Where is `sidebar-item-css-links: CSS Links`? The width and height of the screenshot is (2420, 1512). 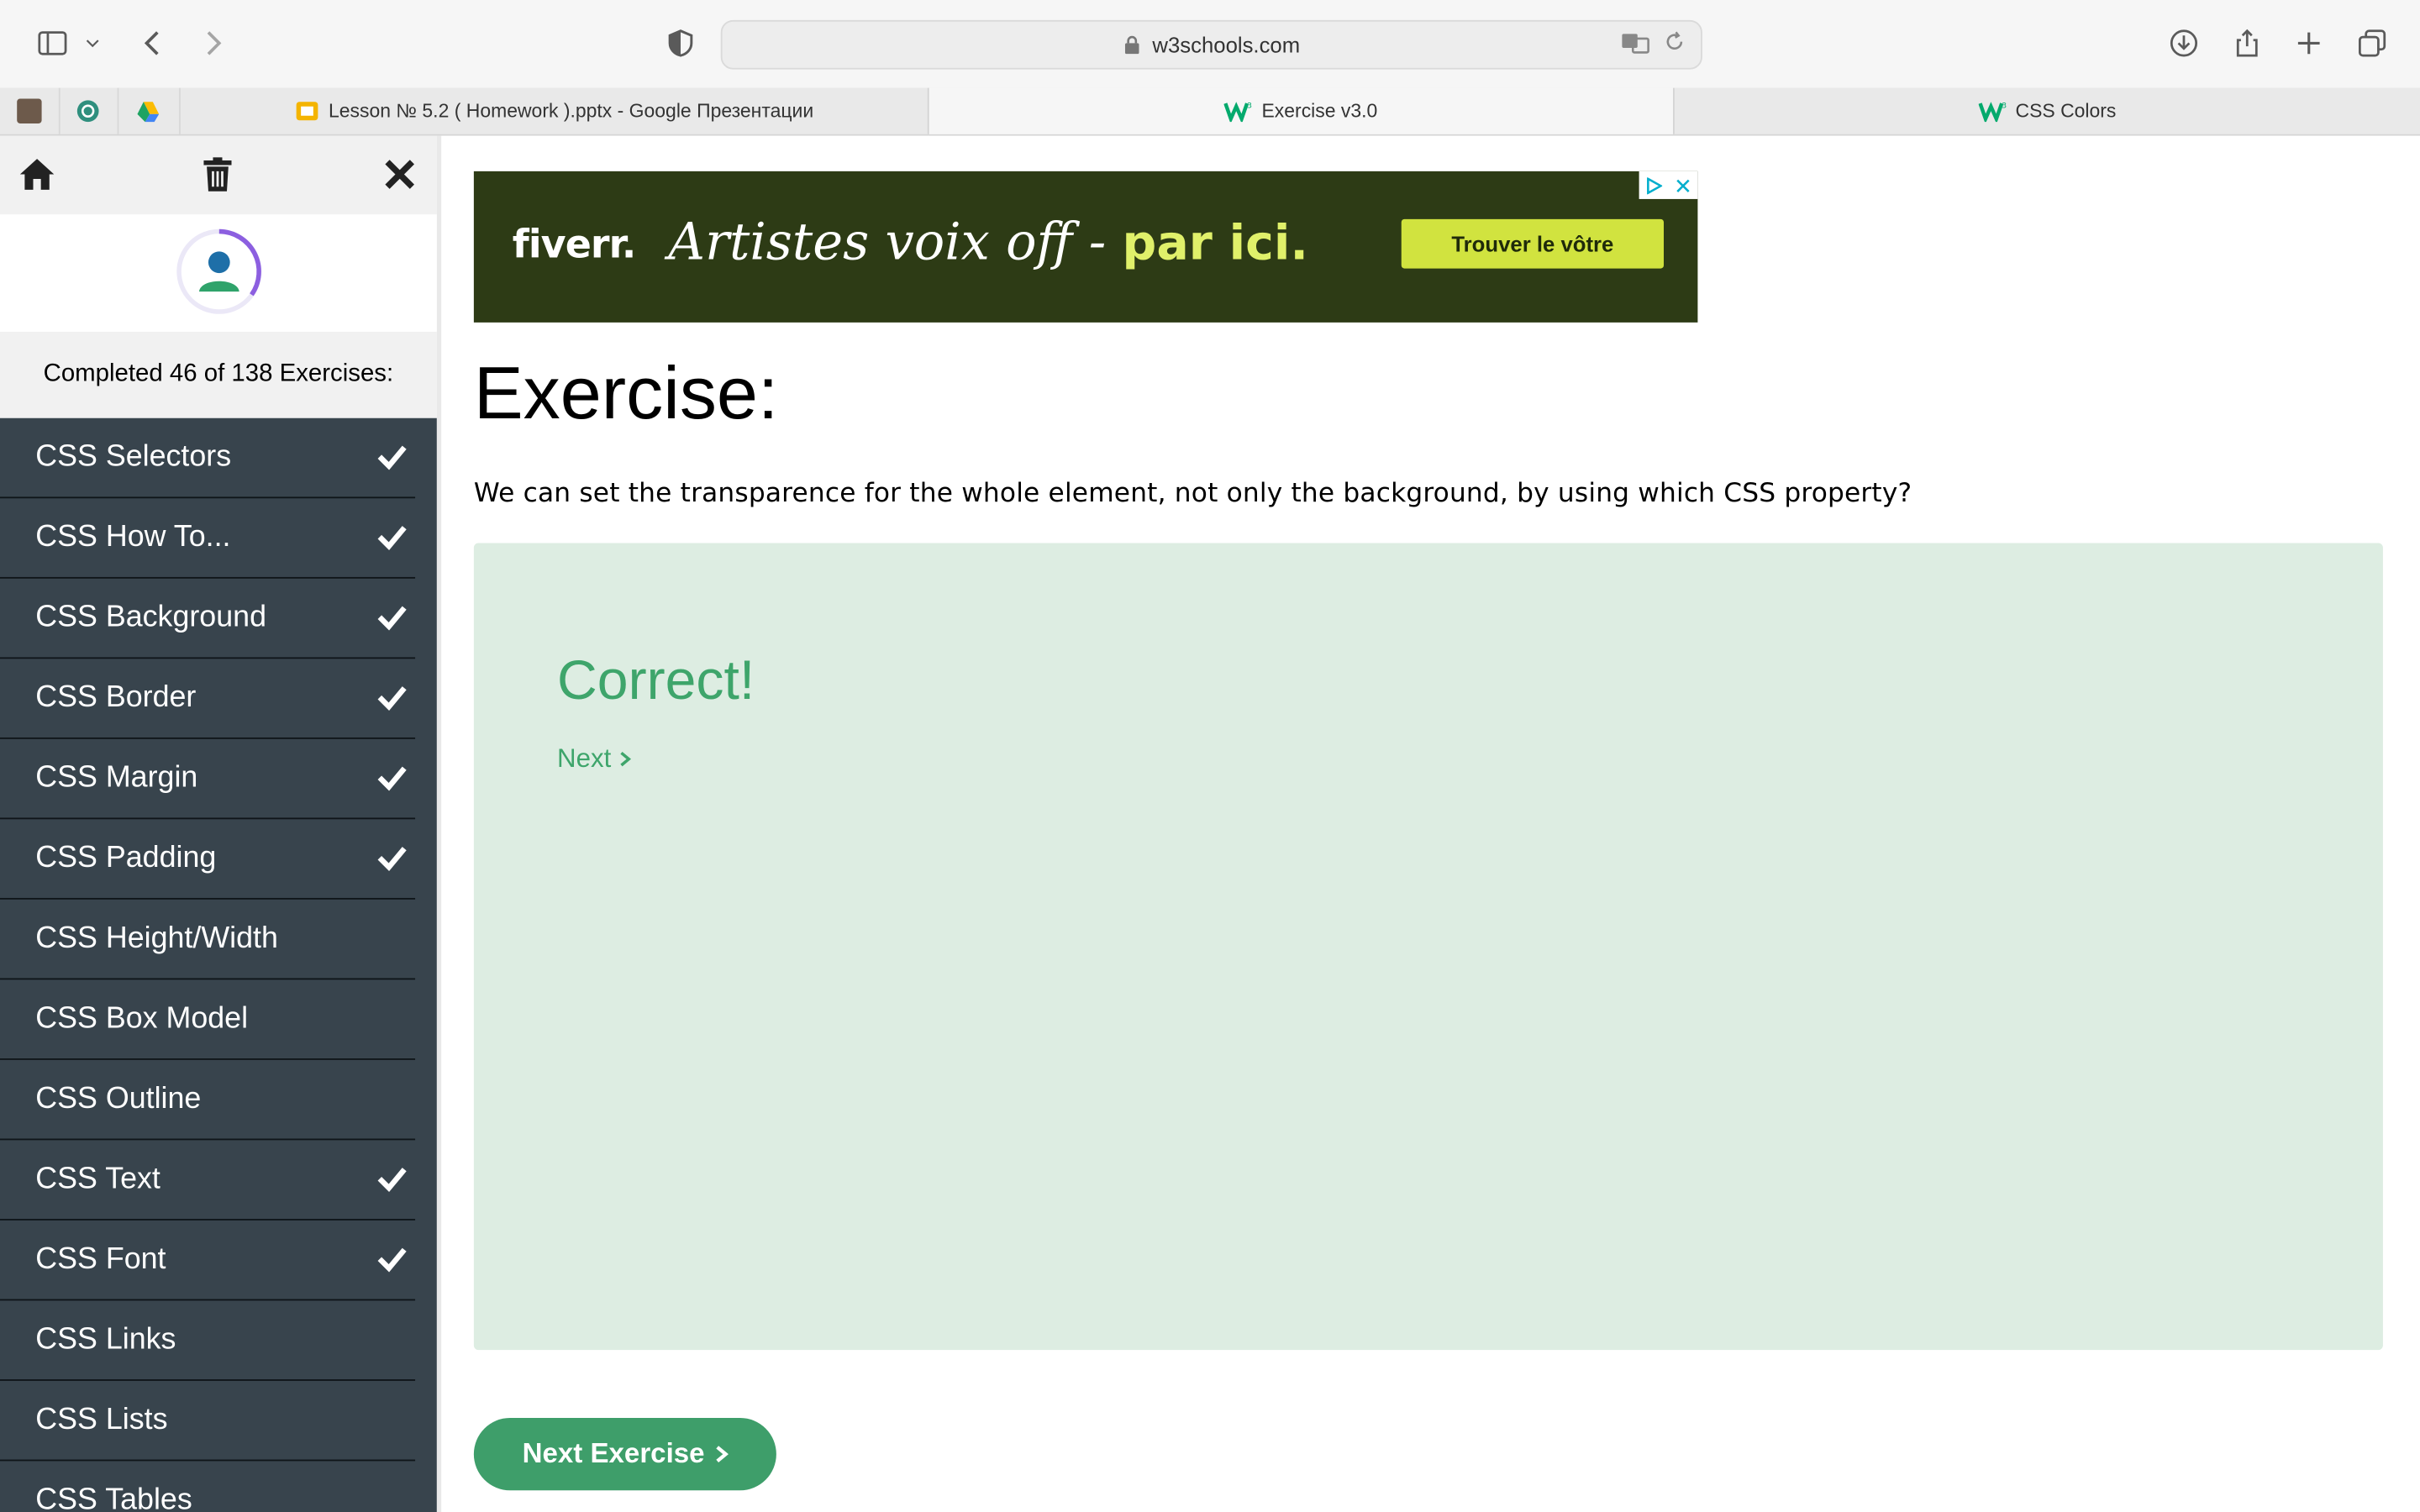
sidebar-item-css-links: CSS Links is located at coordinates (208, 1340).